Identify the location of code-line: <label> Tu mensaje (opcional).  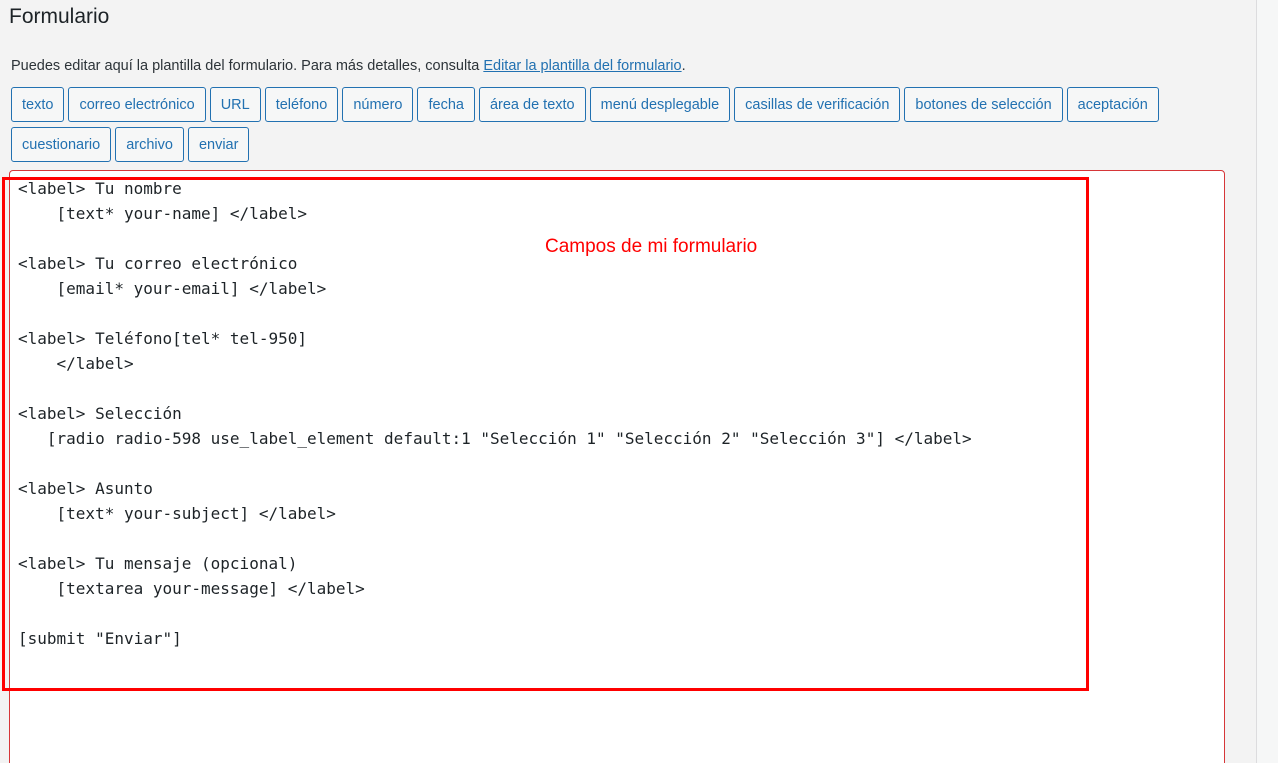
(158, 563).